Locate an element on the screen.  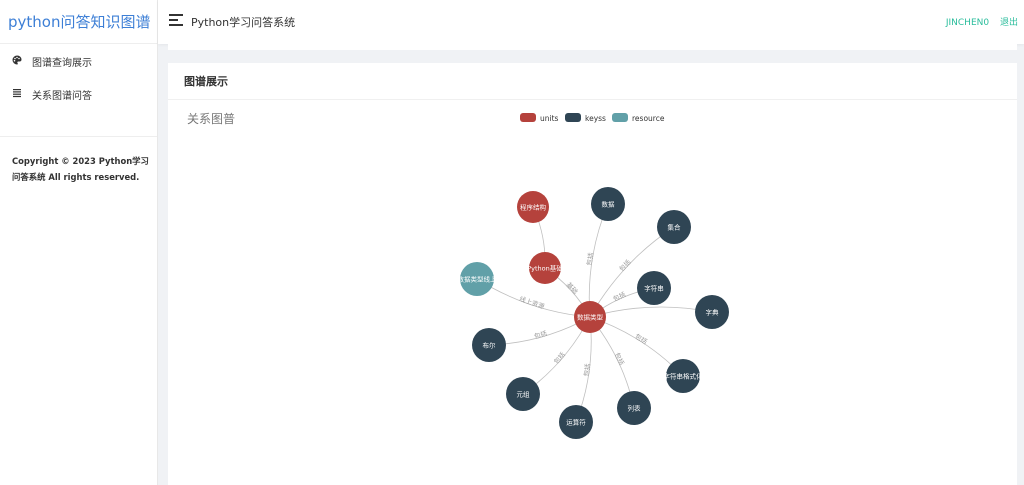
node-label: Python基础 is located at coordinates (545, 268).